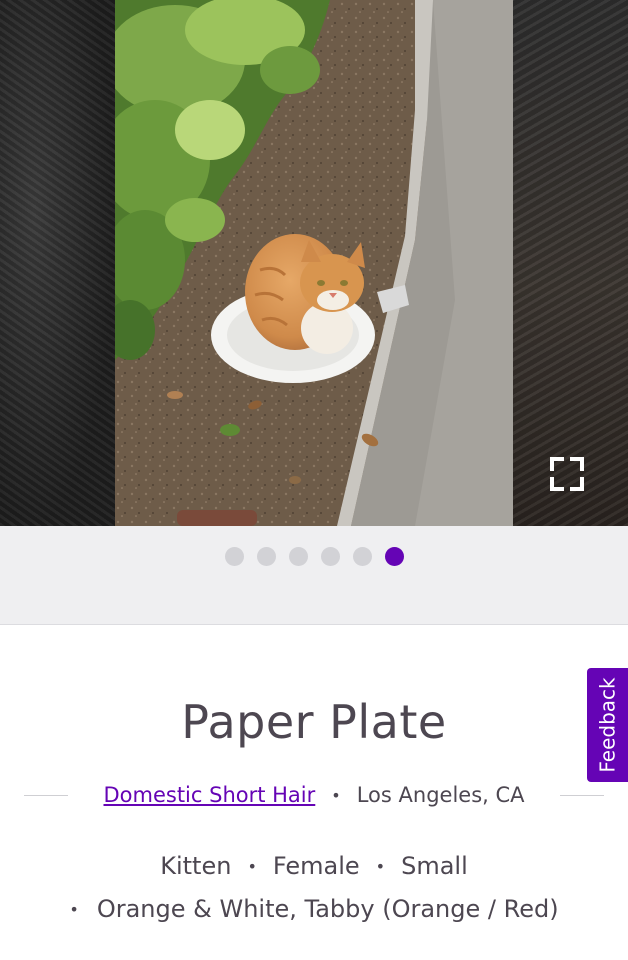 Image resolution: width=628 pixels, height=960 pixels. I want to click on feedback-label: Feedback, so click(607, 725).